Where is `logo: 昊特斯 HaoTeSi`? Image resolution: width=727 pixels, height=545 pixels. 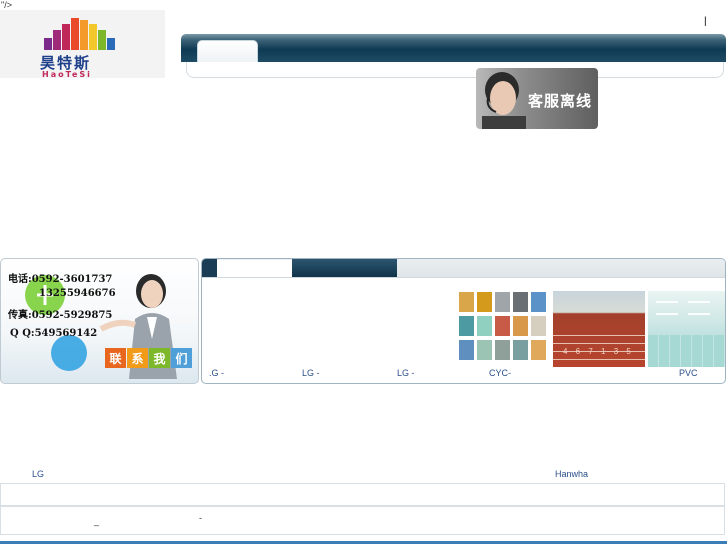
logo: 昊特斯 HaoTeSi is located at coordinates (82, 44).